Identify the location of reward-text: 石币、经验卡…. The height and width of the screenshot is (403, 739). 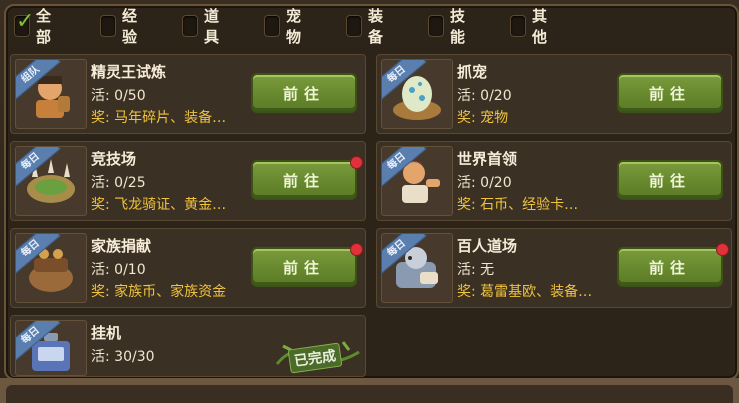
(529, 205).